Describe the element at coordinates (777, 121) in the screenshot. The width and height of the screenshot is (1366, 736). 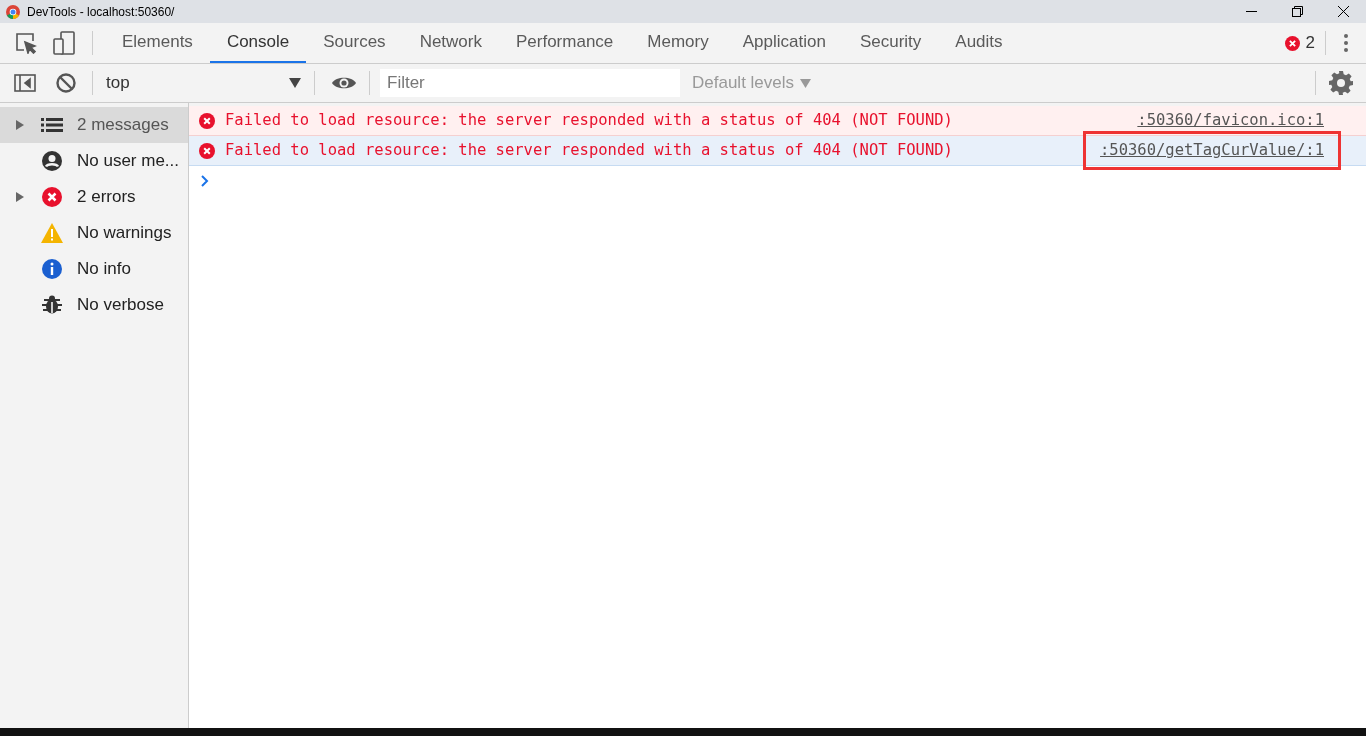
I see `console-error-message: Failed to load resource: the server responded with a status of 404 (NOT FOUND) :50360/favicon.ico:1` at that location.